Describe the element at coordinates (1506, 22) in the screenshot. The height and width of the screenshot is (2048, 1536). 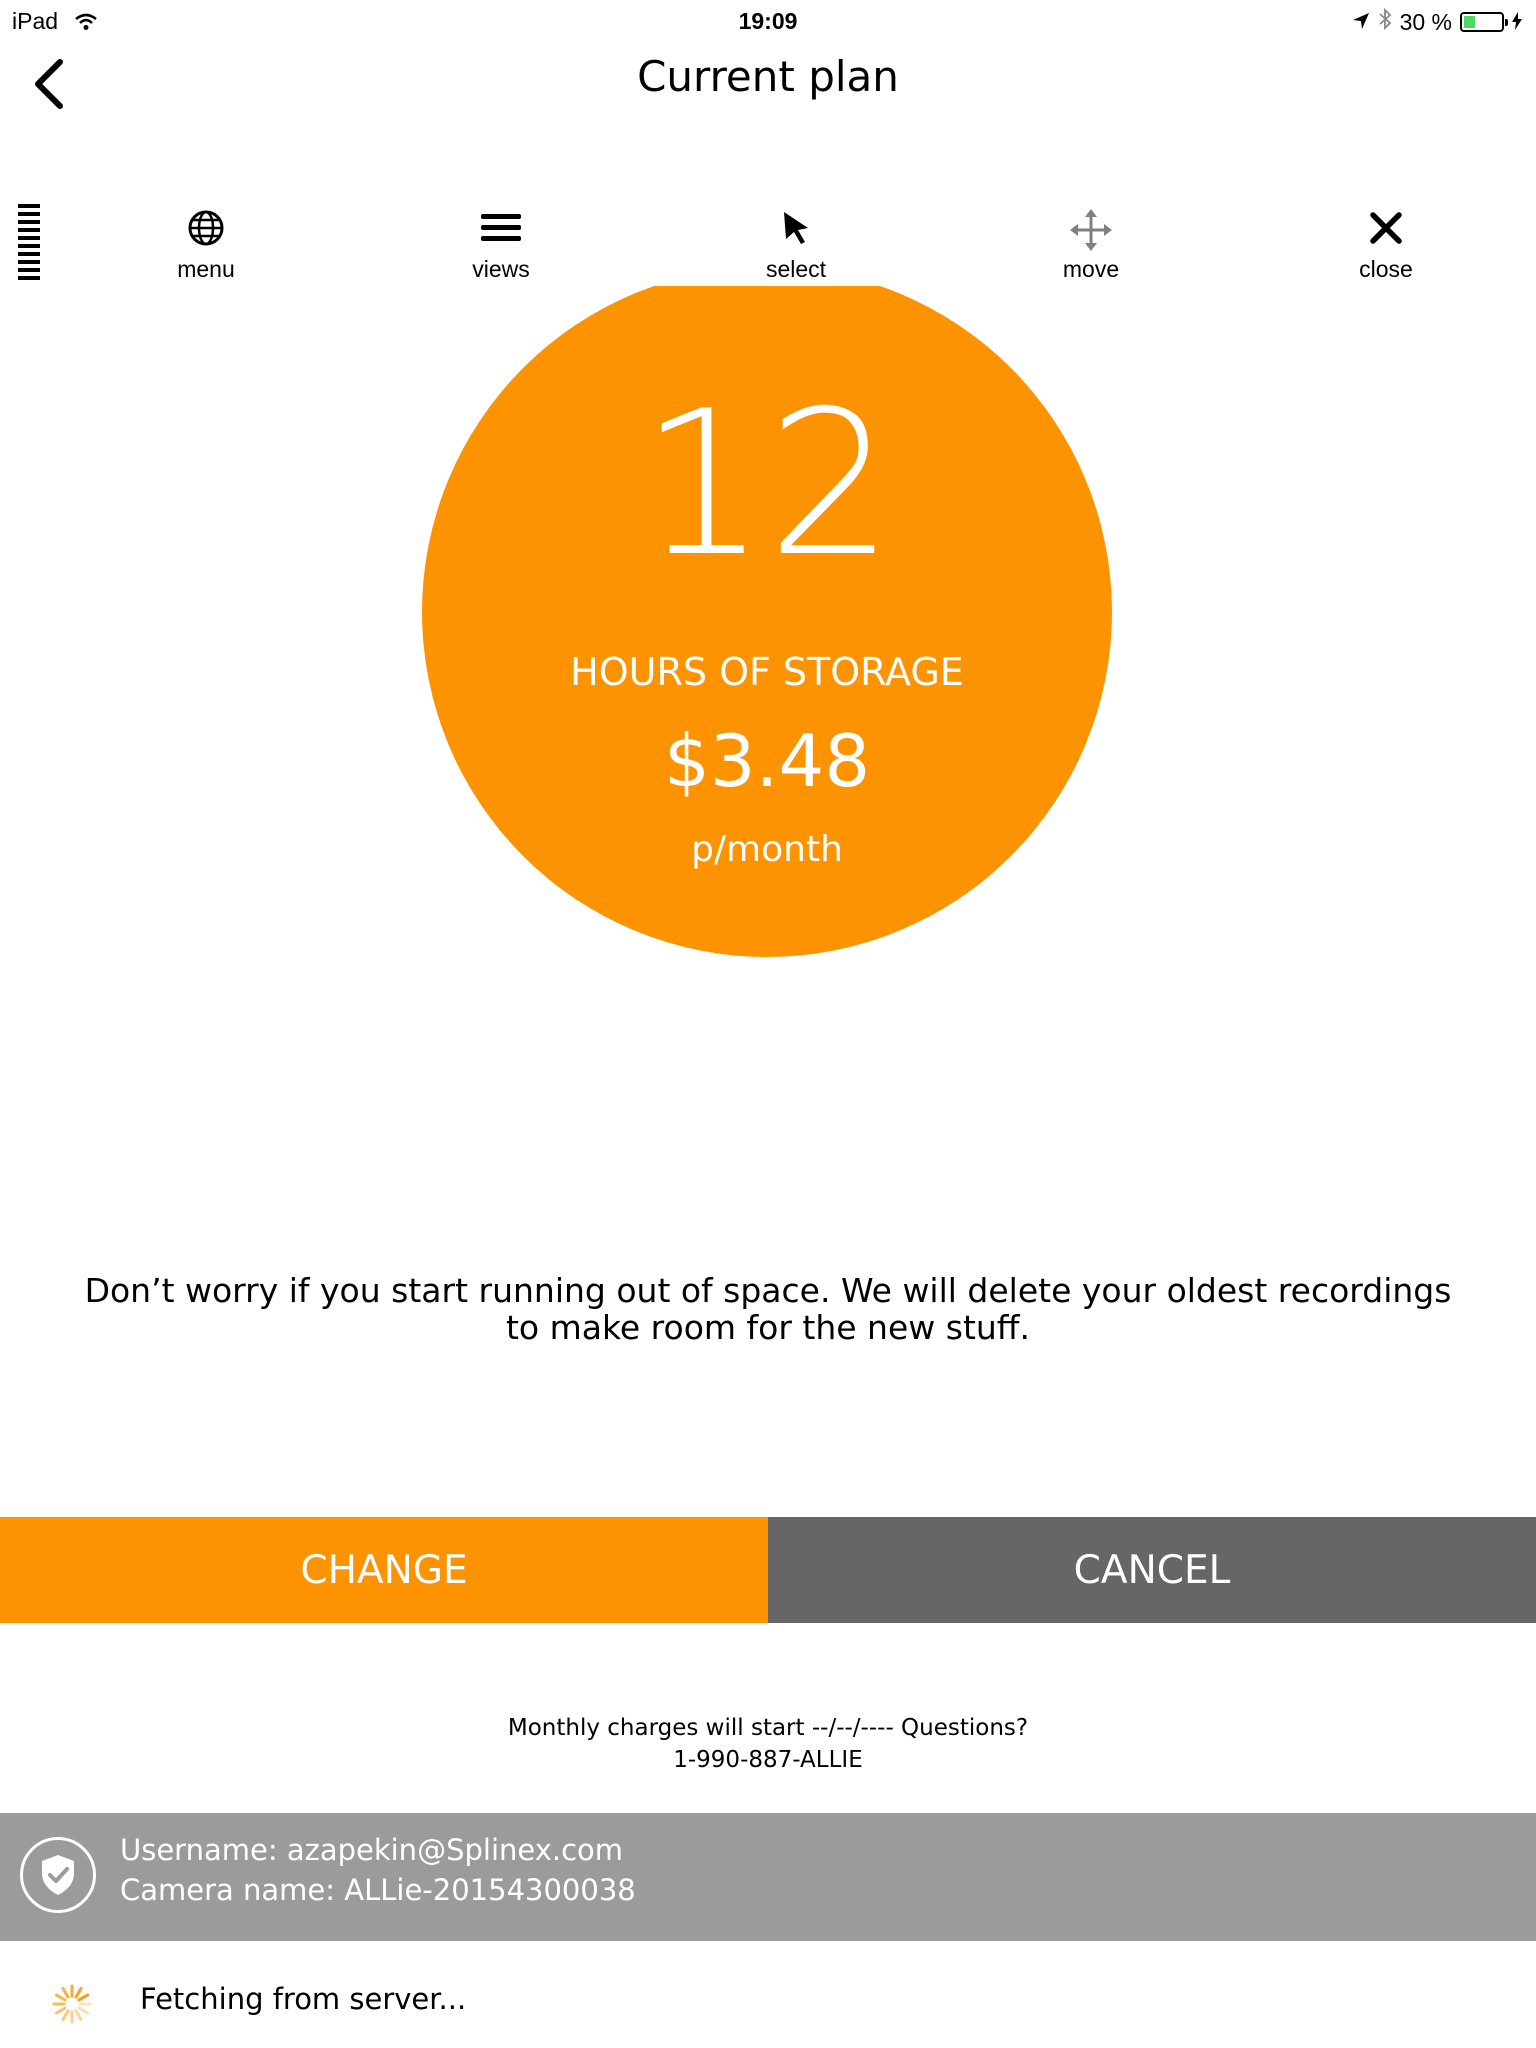
I see `battery-nub` at that location.